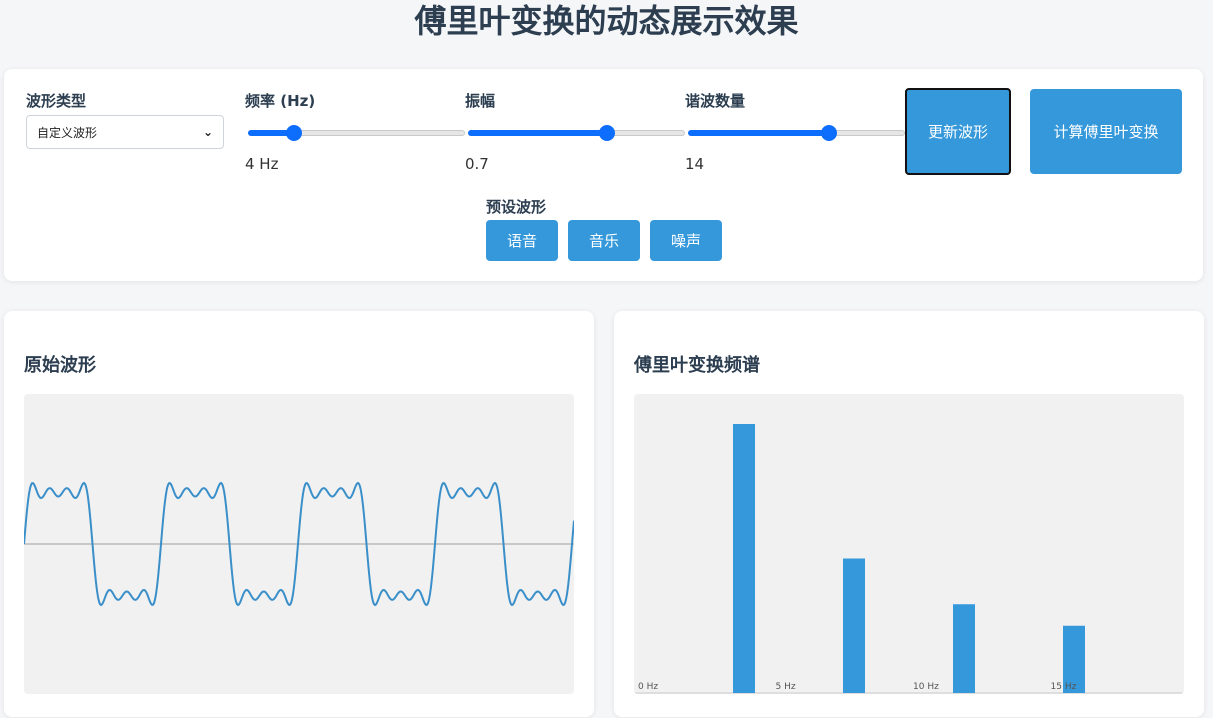 The height and width of the screenshot is (718, 1213). Describe the element at coordinates (56, 101) in the screenshot. I see `waveform-type-label: 波形类型` at that location.